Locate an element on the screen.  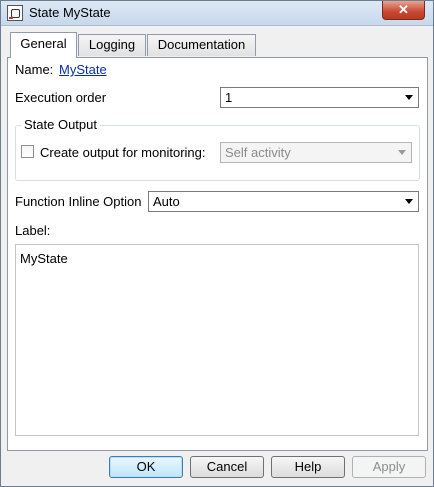
execution-order-label: Execution order is located at coordinates (61, 97).